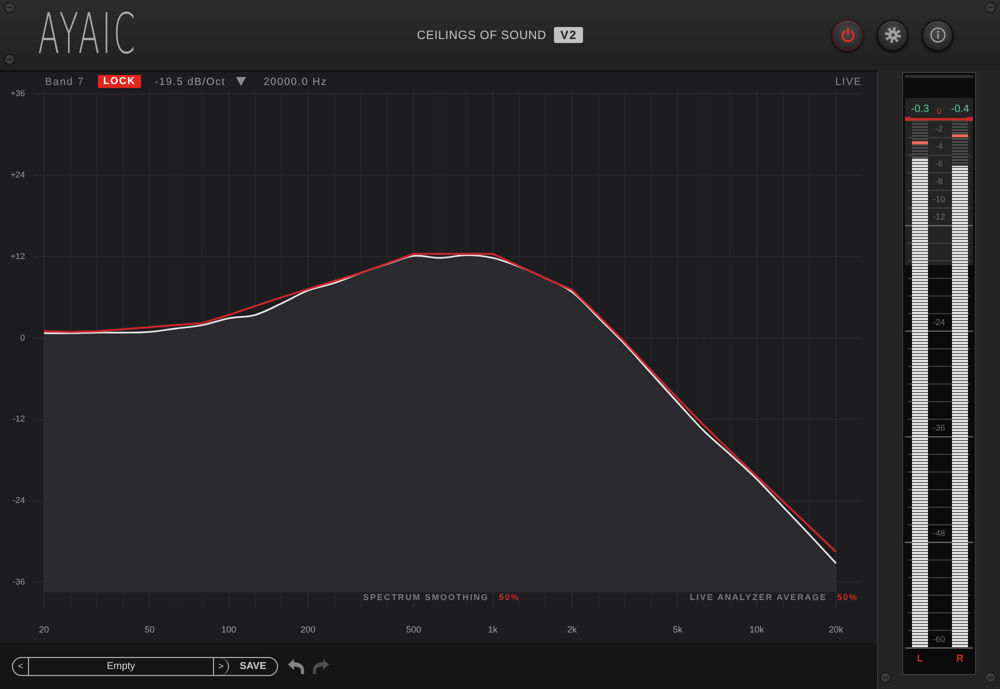 Image resolution: width=1000 pixels, height=689 pixels. What do you see at coordinates (677, 629) in the screenshot?
I see `x-axis-label: 5k` at bounding box center [677, 629].